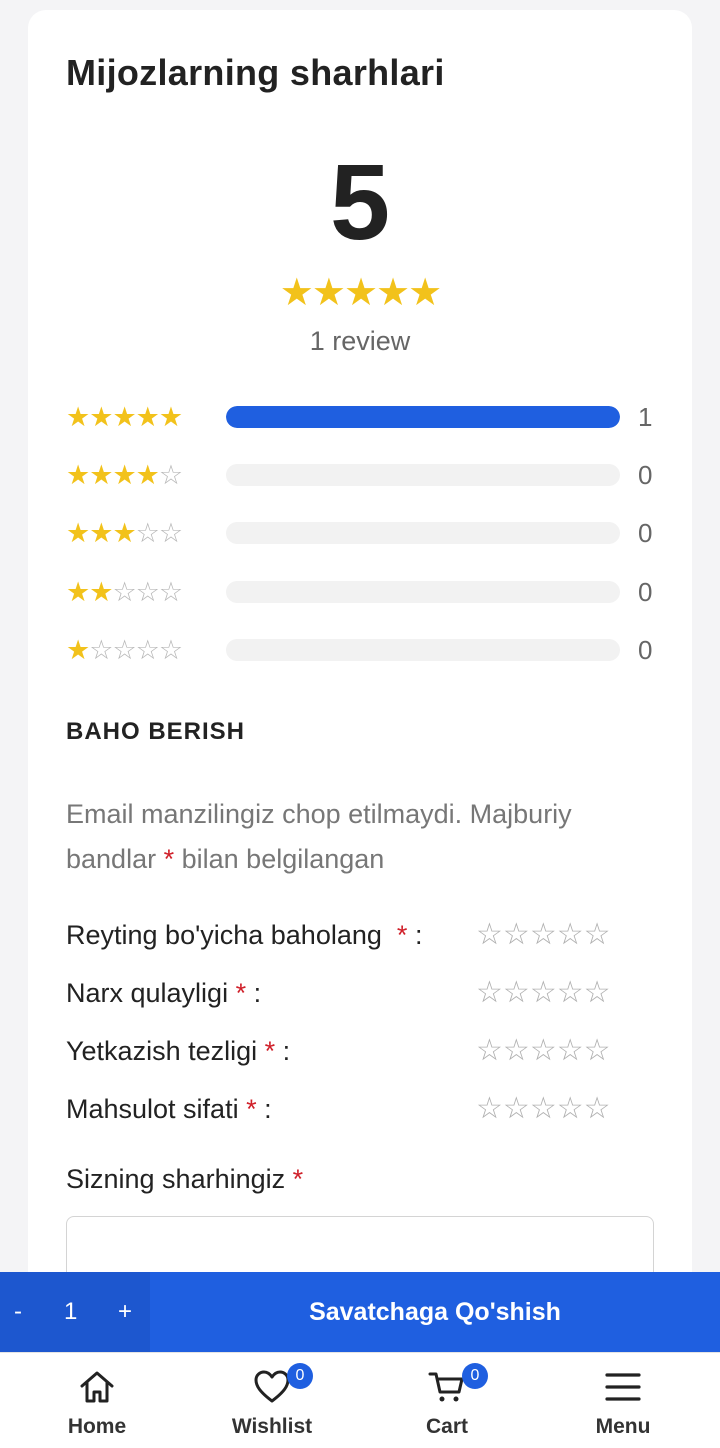 The image size is (720, 1448). I want to click on rating-label: Mahsulot sifati * :, so click(169, 1109).